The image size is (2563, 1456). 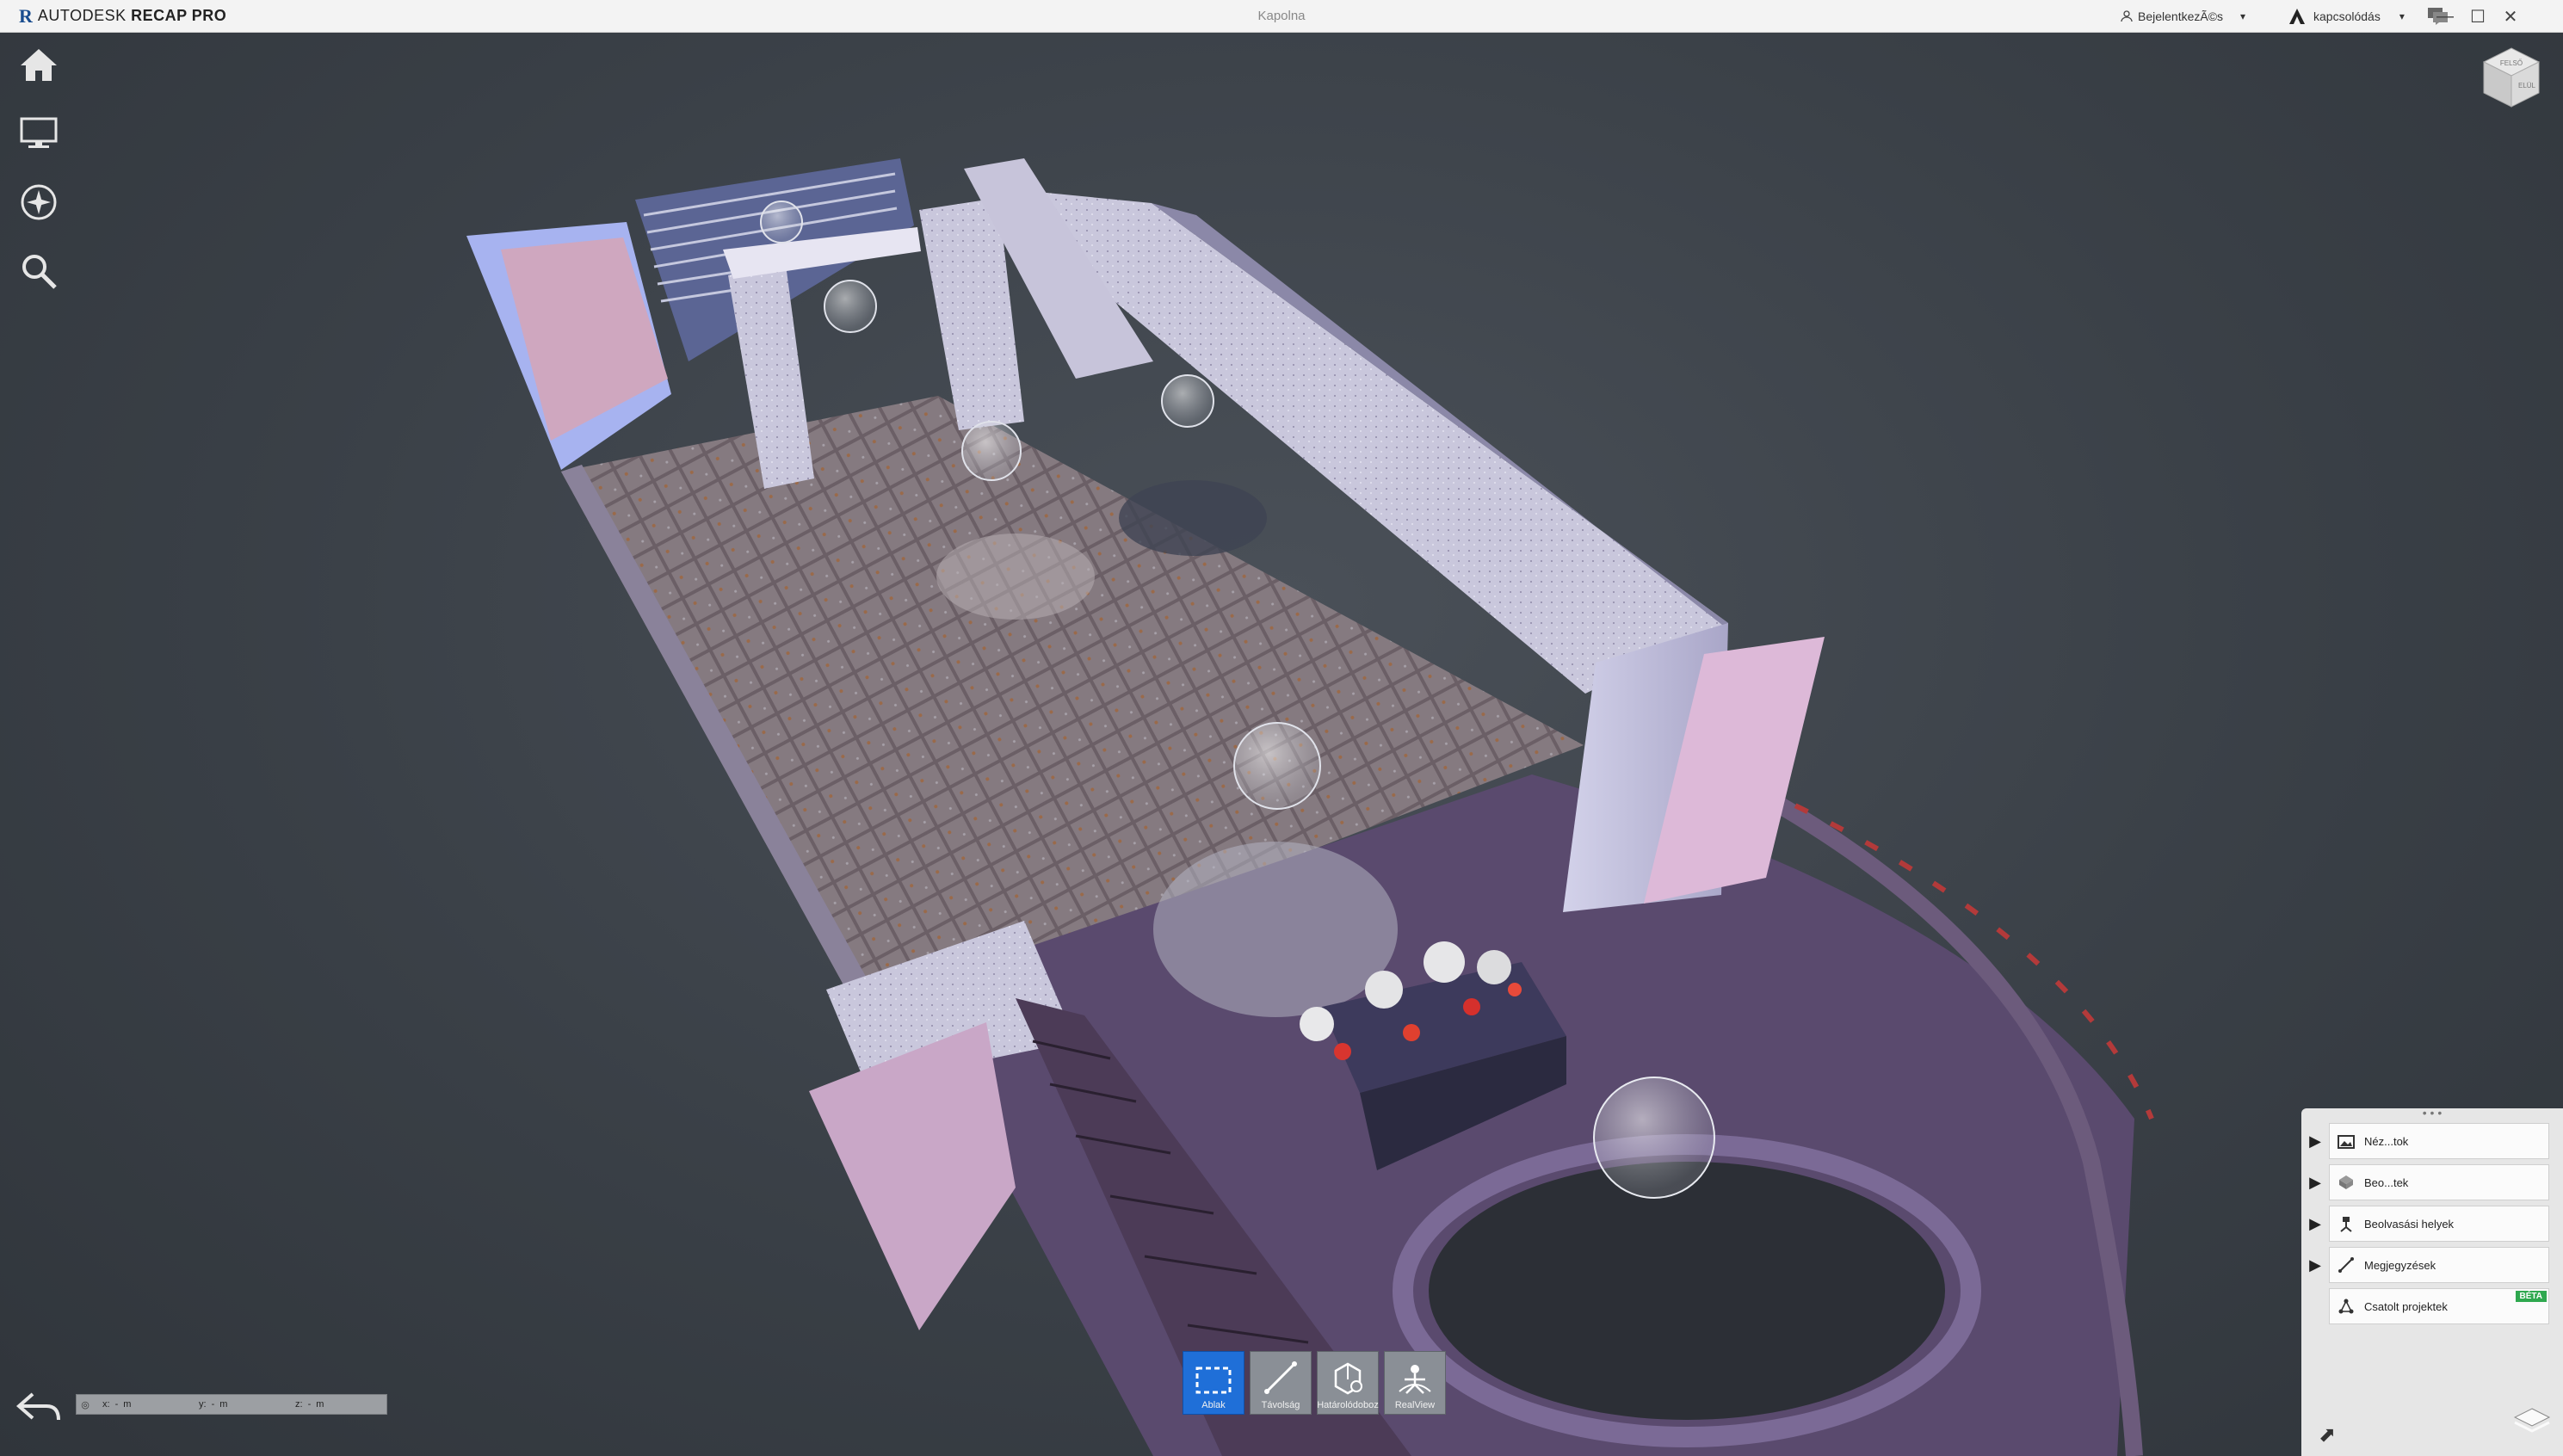 I want to click on tool-label: RealView, so click(x=1415, y=1405).